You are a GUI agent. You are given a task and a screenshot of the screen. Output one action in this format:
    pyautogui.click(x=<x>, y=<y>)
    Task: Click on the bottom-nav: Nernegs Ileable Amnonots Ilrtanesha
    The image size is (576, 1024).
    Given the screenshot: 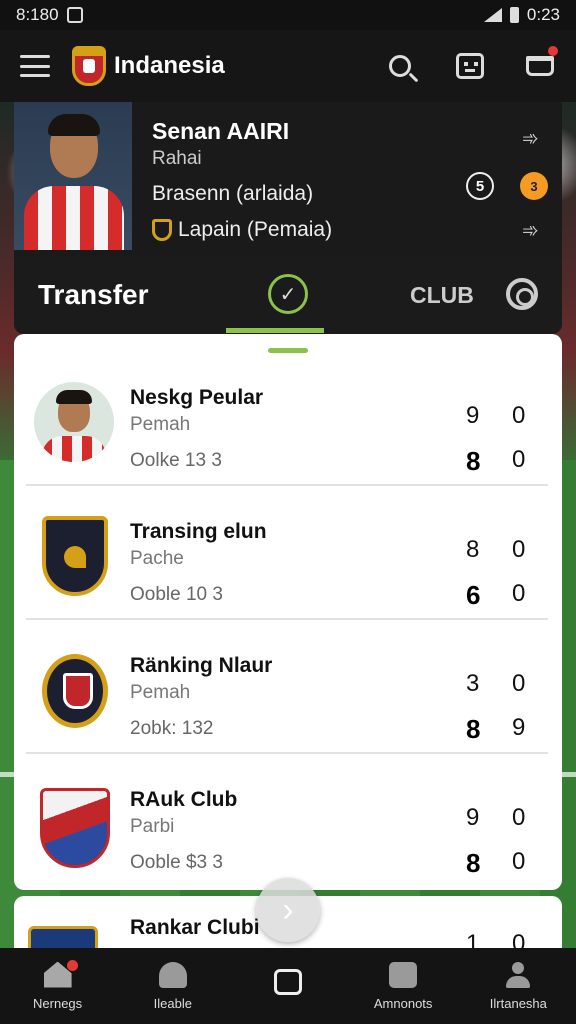 What is the action you would take?
    pyautogui.click(x=288, y=986)
    